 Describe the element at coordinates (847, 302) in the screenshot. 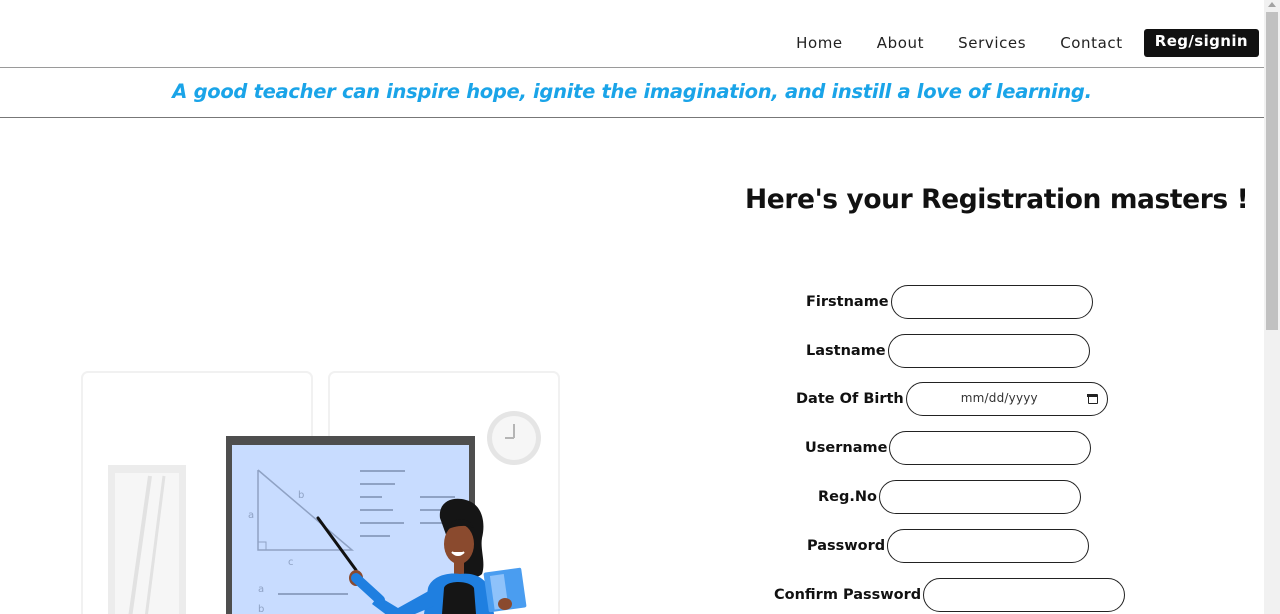

I see `firstname-label: Firstname` at that location.